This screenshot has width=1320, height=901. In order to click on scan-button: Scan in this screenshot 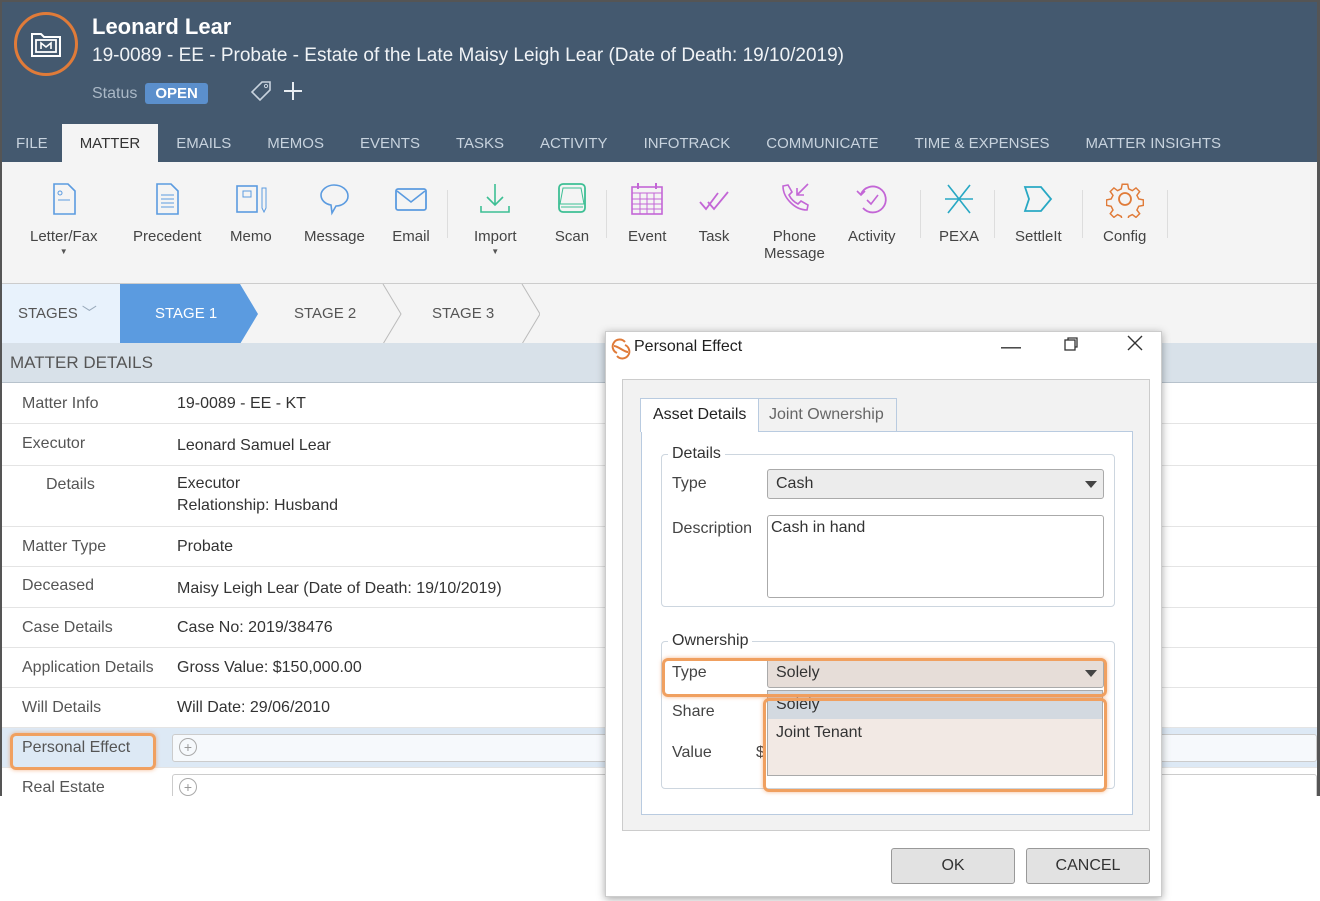, I will do `click(572, 212)`.